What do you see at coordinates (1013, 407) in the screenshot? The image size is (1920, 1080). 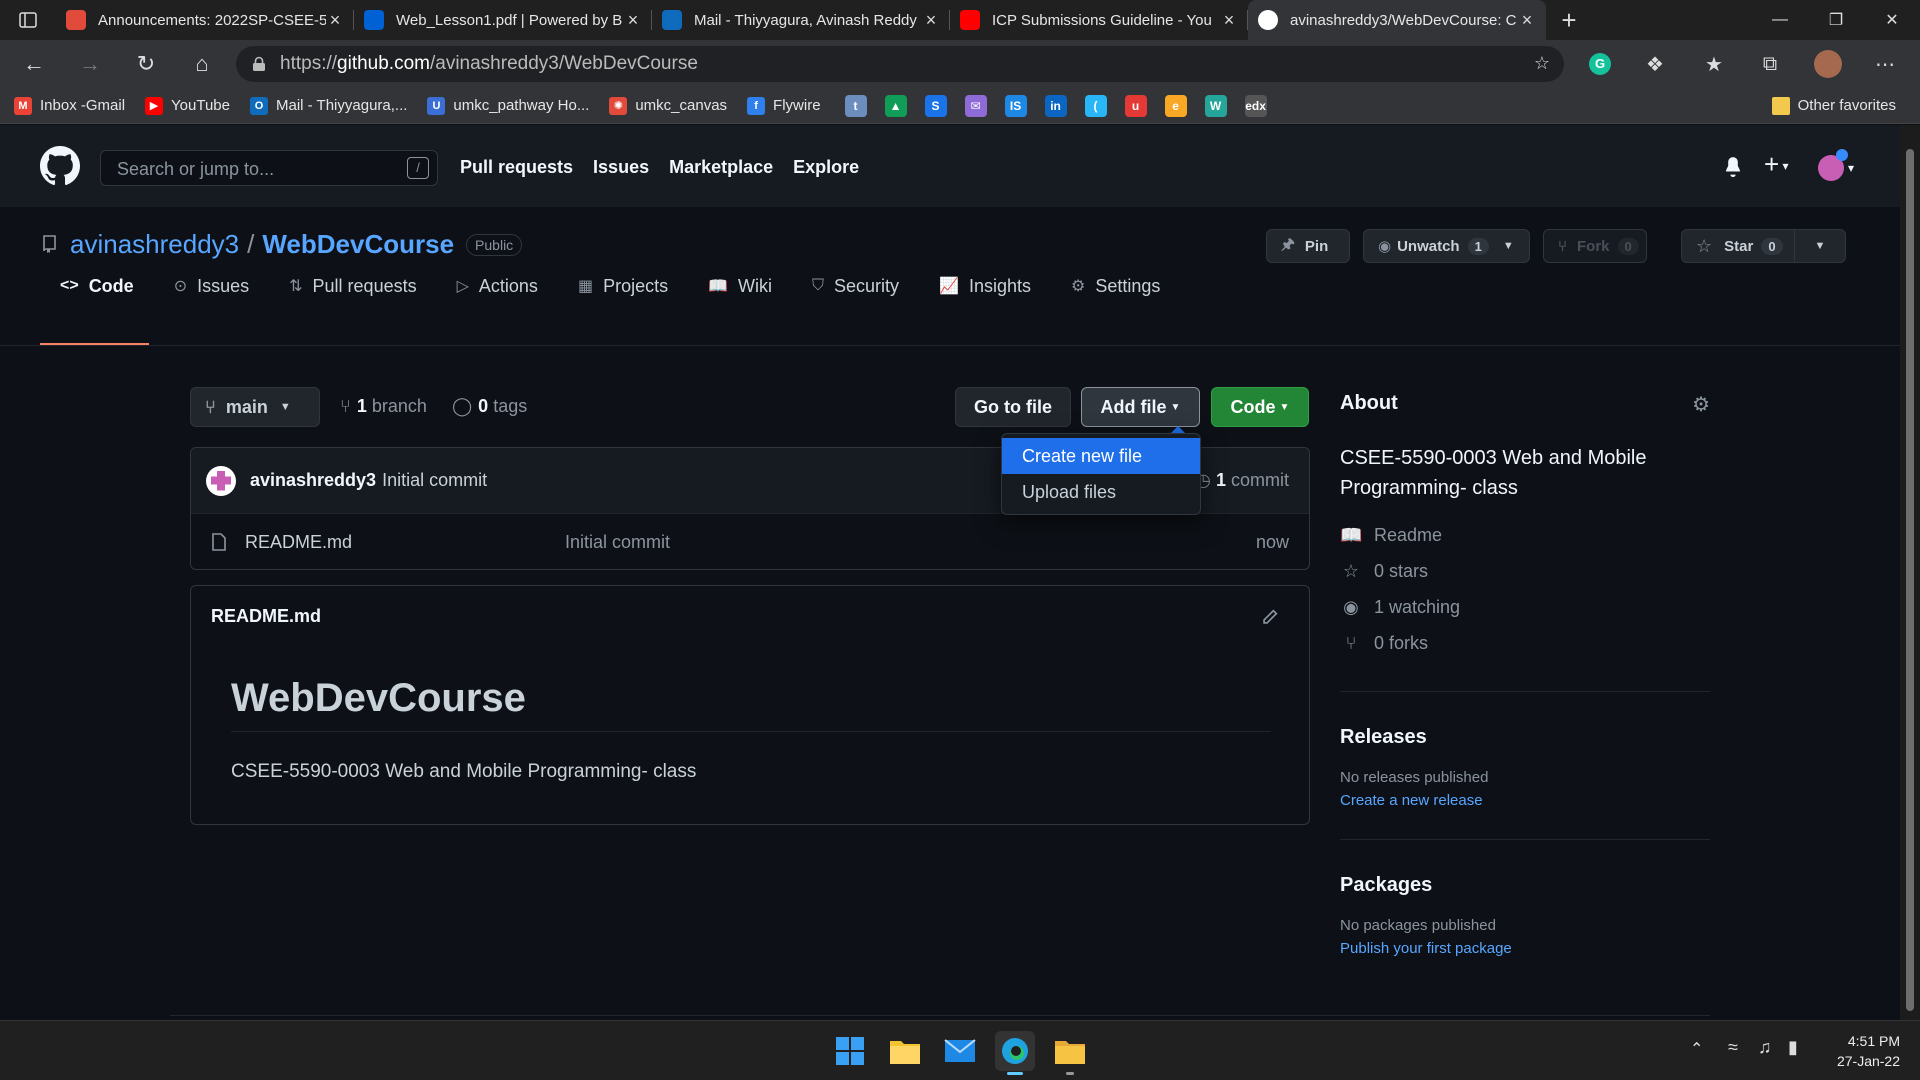 I see `go-to-file-button: Go to file` at bounding box center [1013, 407].